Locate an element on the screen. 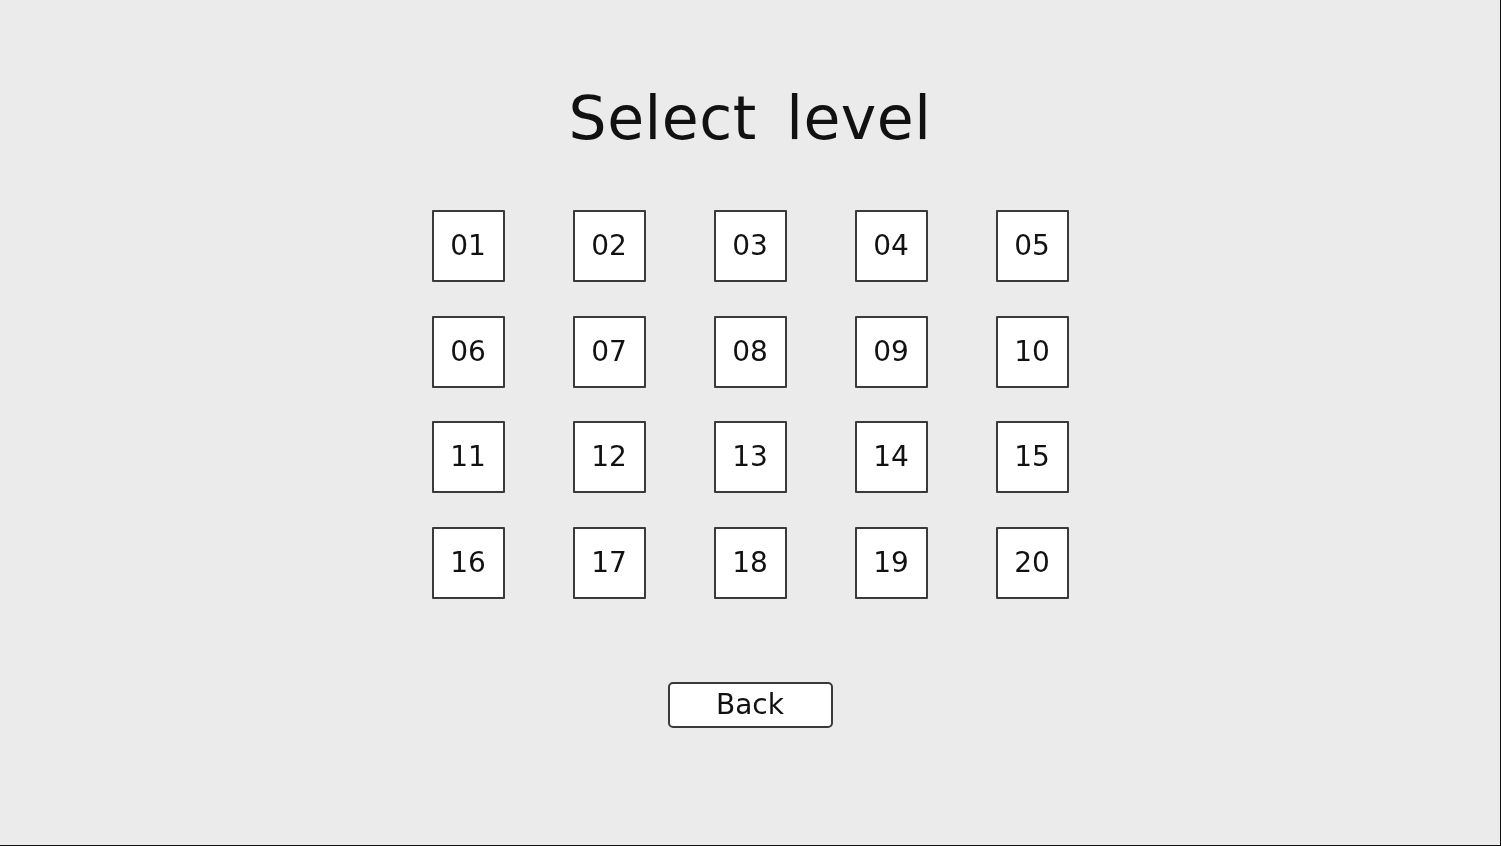  level-button: 13 is located at coordinates (750, 457).